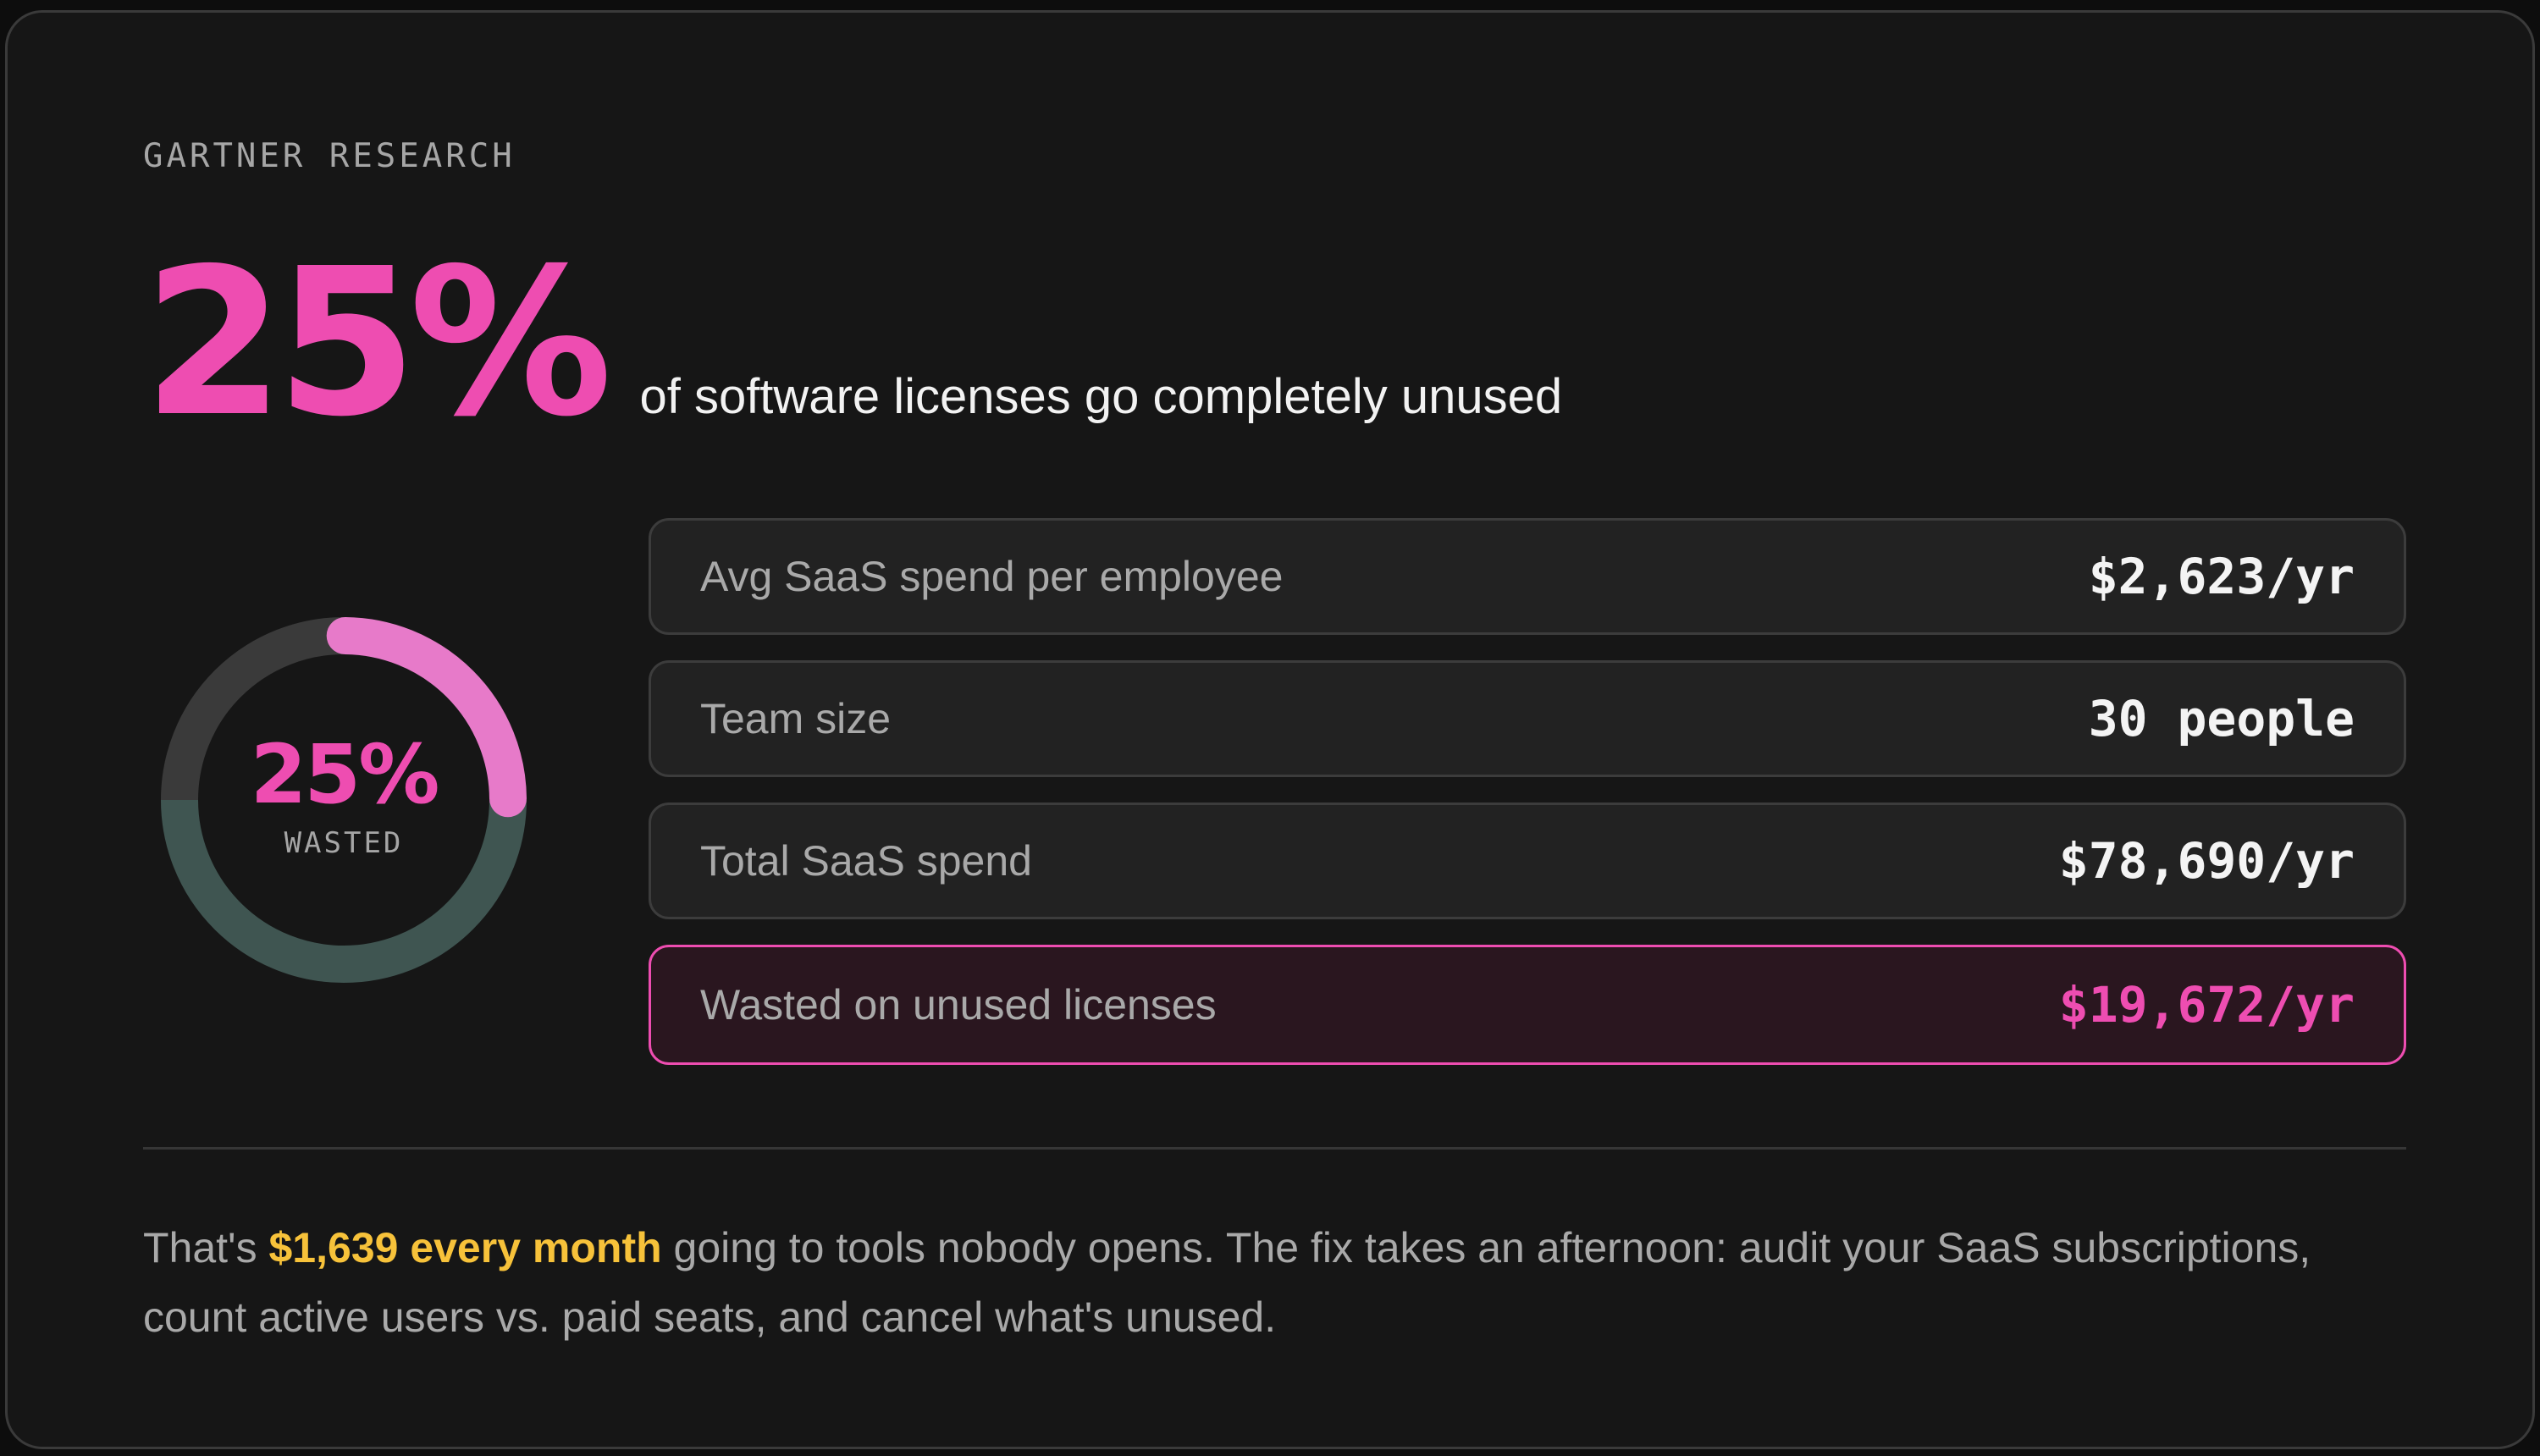  Describe the element at coordinates (465, 1248) in the screenshot. I see `footnote-highlight: $1,639 every month` at that location.